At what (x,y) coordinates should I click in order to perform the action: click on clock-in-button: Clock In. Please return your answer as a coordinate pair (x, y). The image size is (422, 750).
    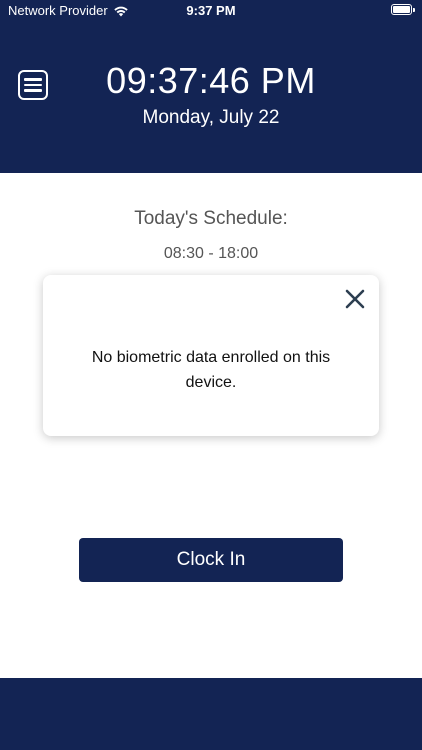
    Looking at the image, I should click on (211, 560).